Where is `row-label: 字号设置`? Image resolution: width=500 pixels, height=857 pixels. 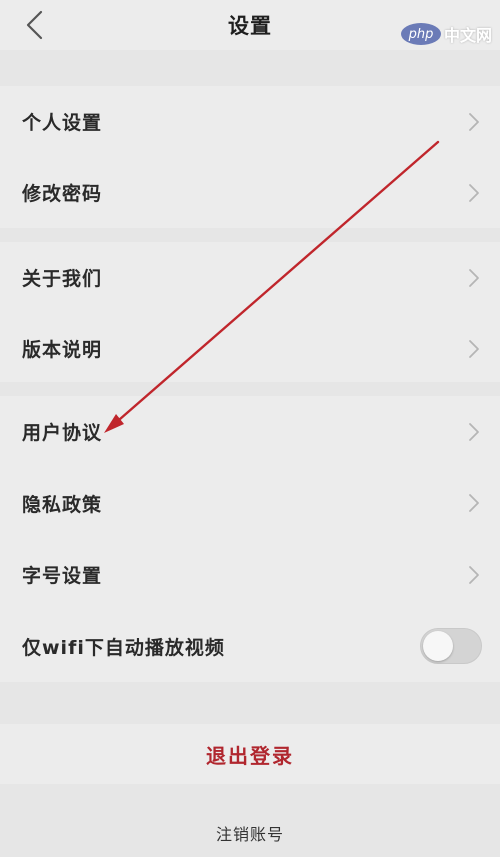
row-label: 字号设置 is located at coordinates (62, 576).